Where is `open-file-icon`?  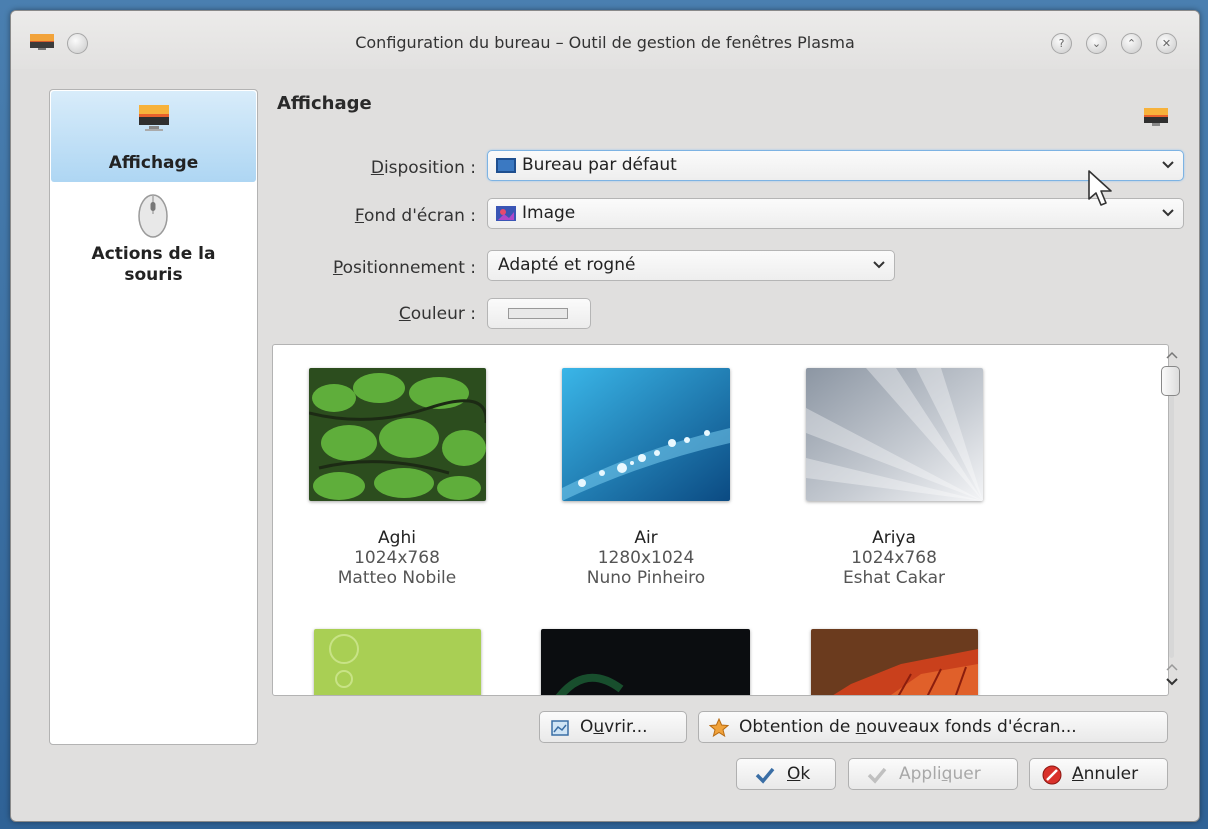 open-file-icon is located at coordinates (560, 728).